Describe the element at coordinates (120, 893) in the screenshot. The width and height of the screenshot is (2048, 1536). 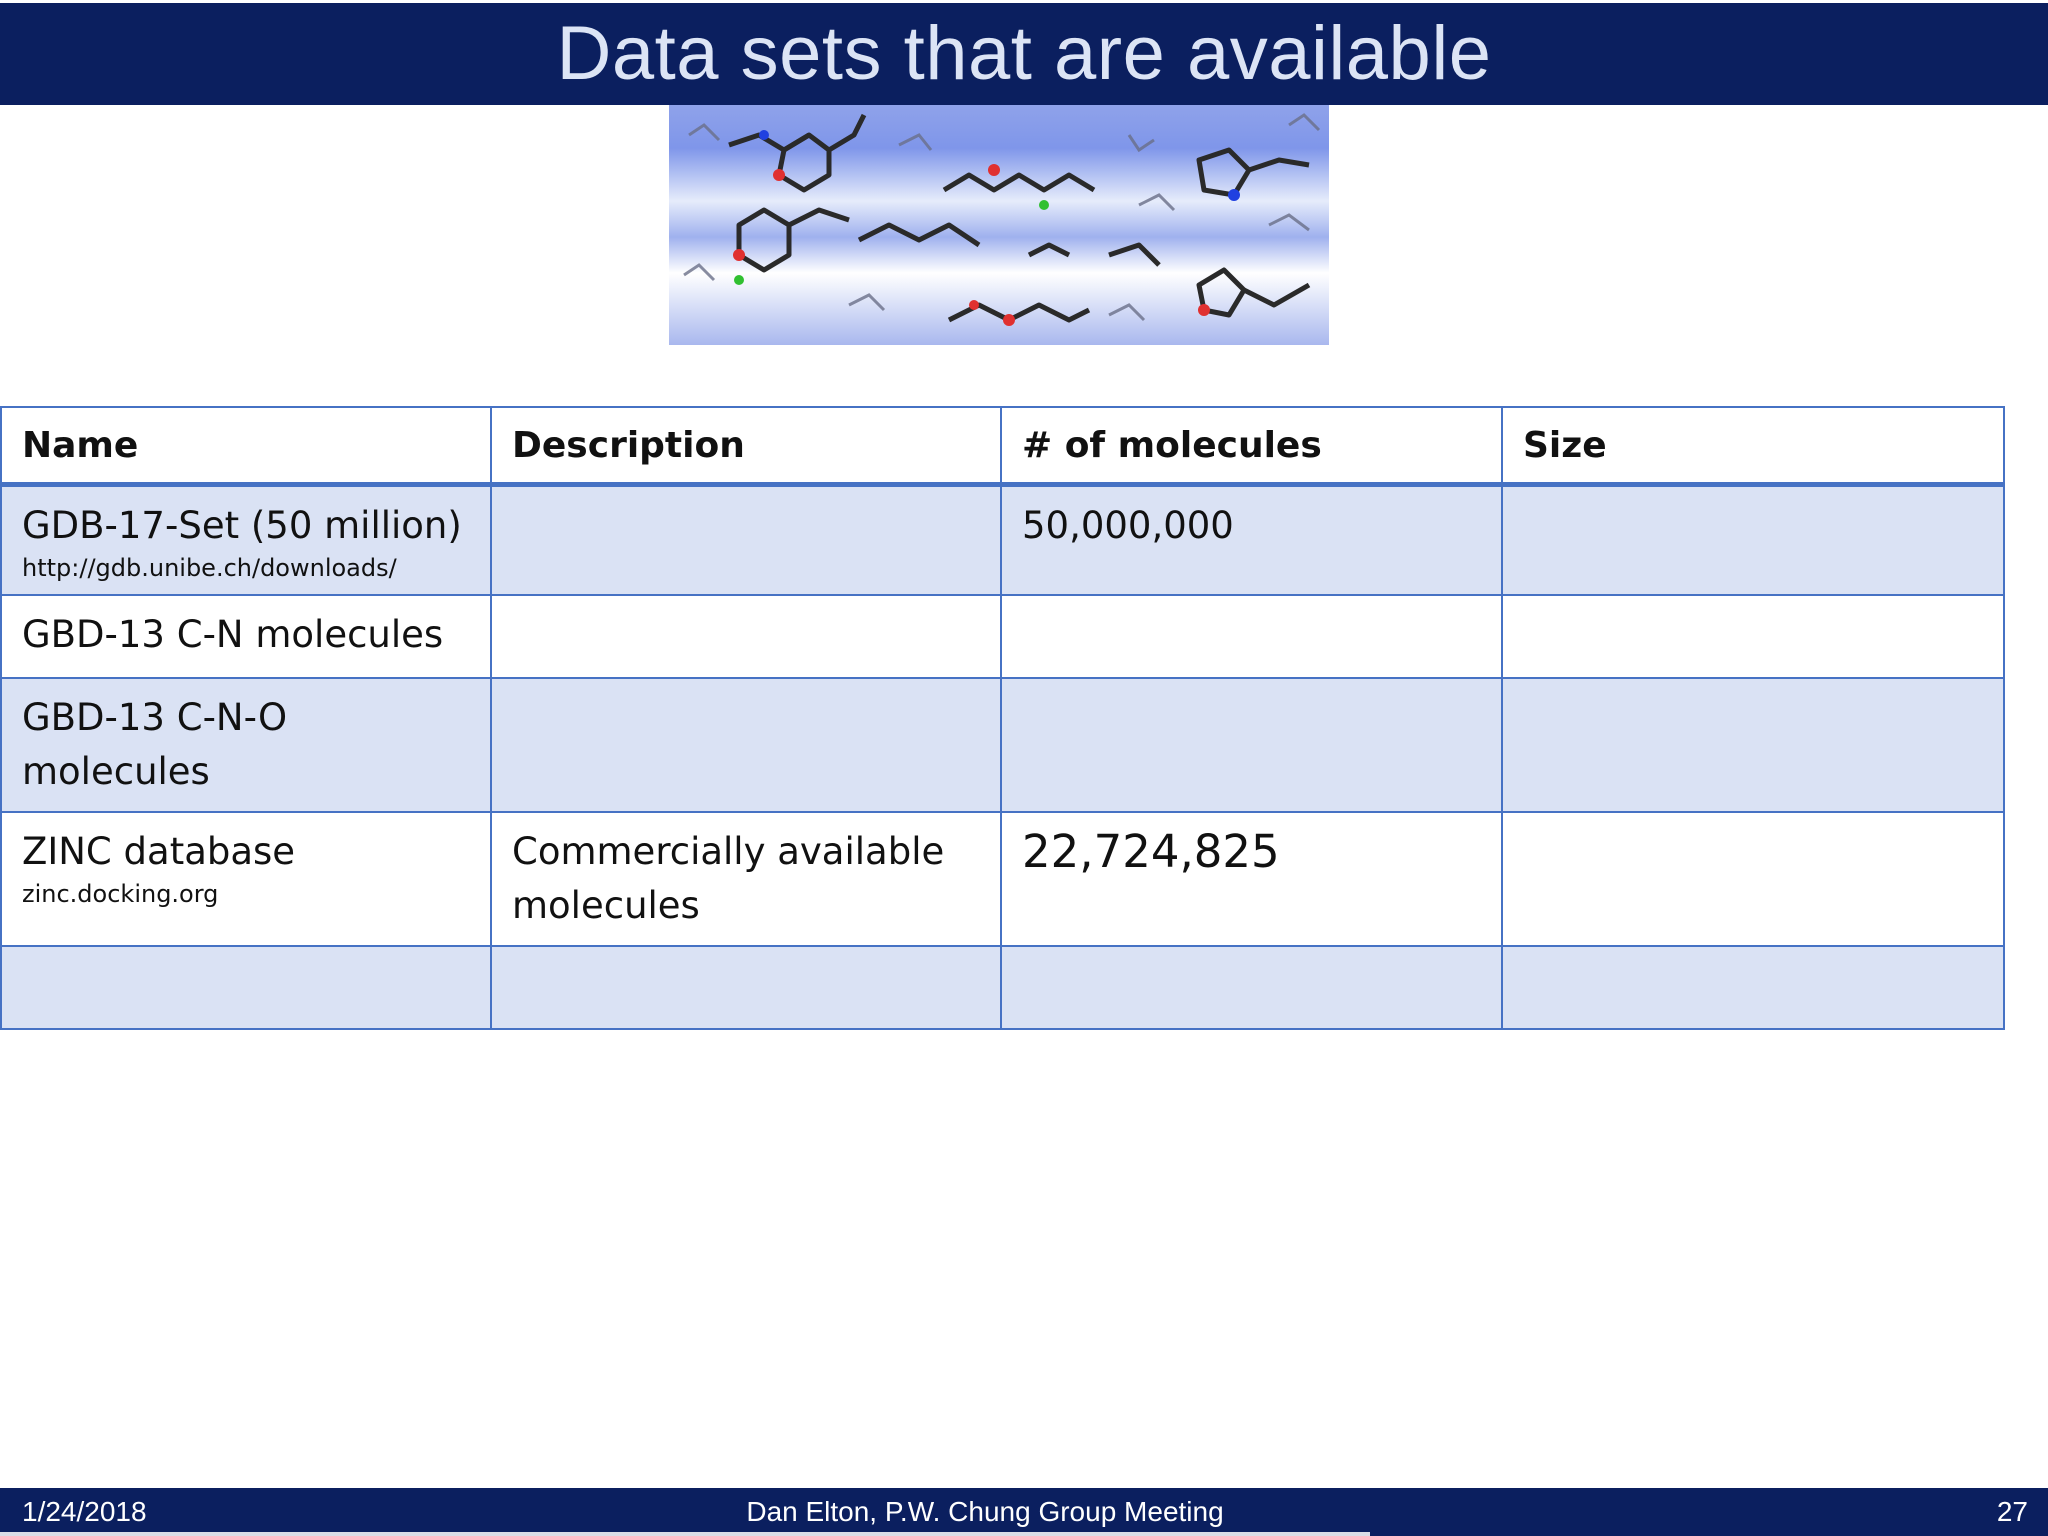
I see `dataset-url: zinc.docking.org` at that location.